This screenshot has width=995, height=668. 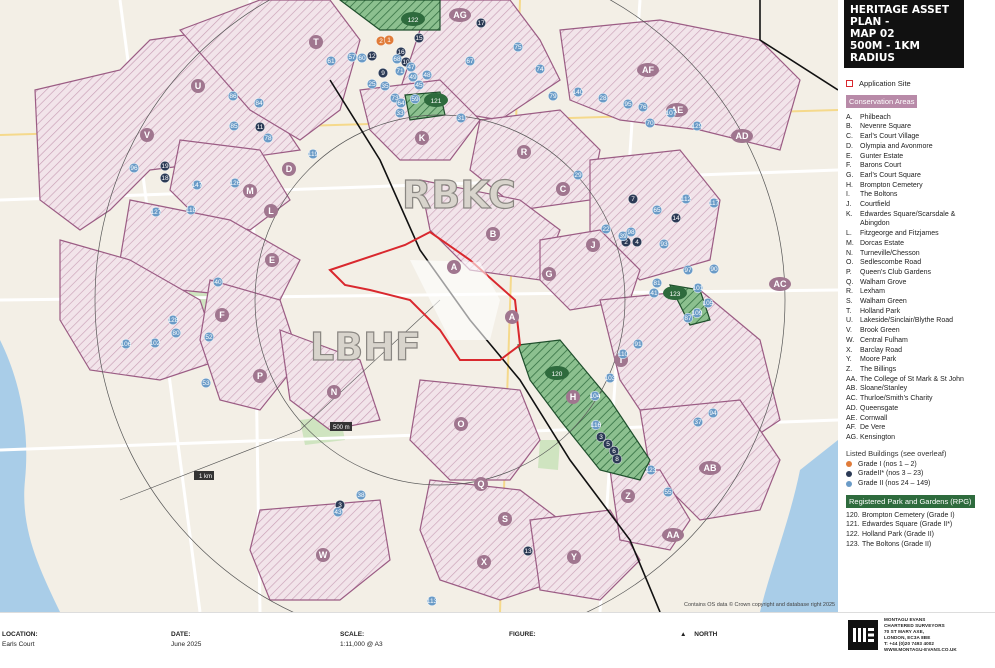 I want to click on legend-conservation-area-item: T. Holland Park, so click(x=918, y=312).